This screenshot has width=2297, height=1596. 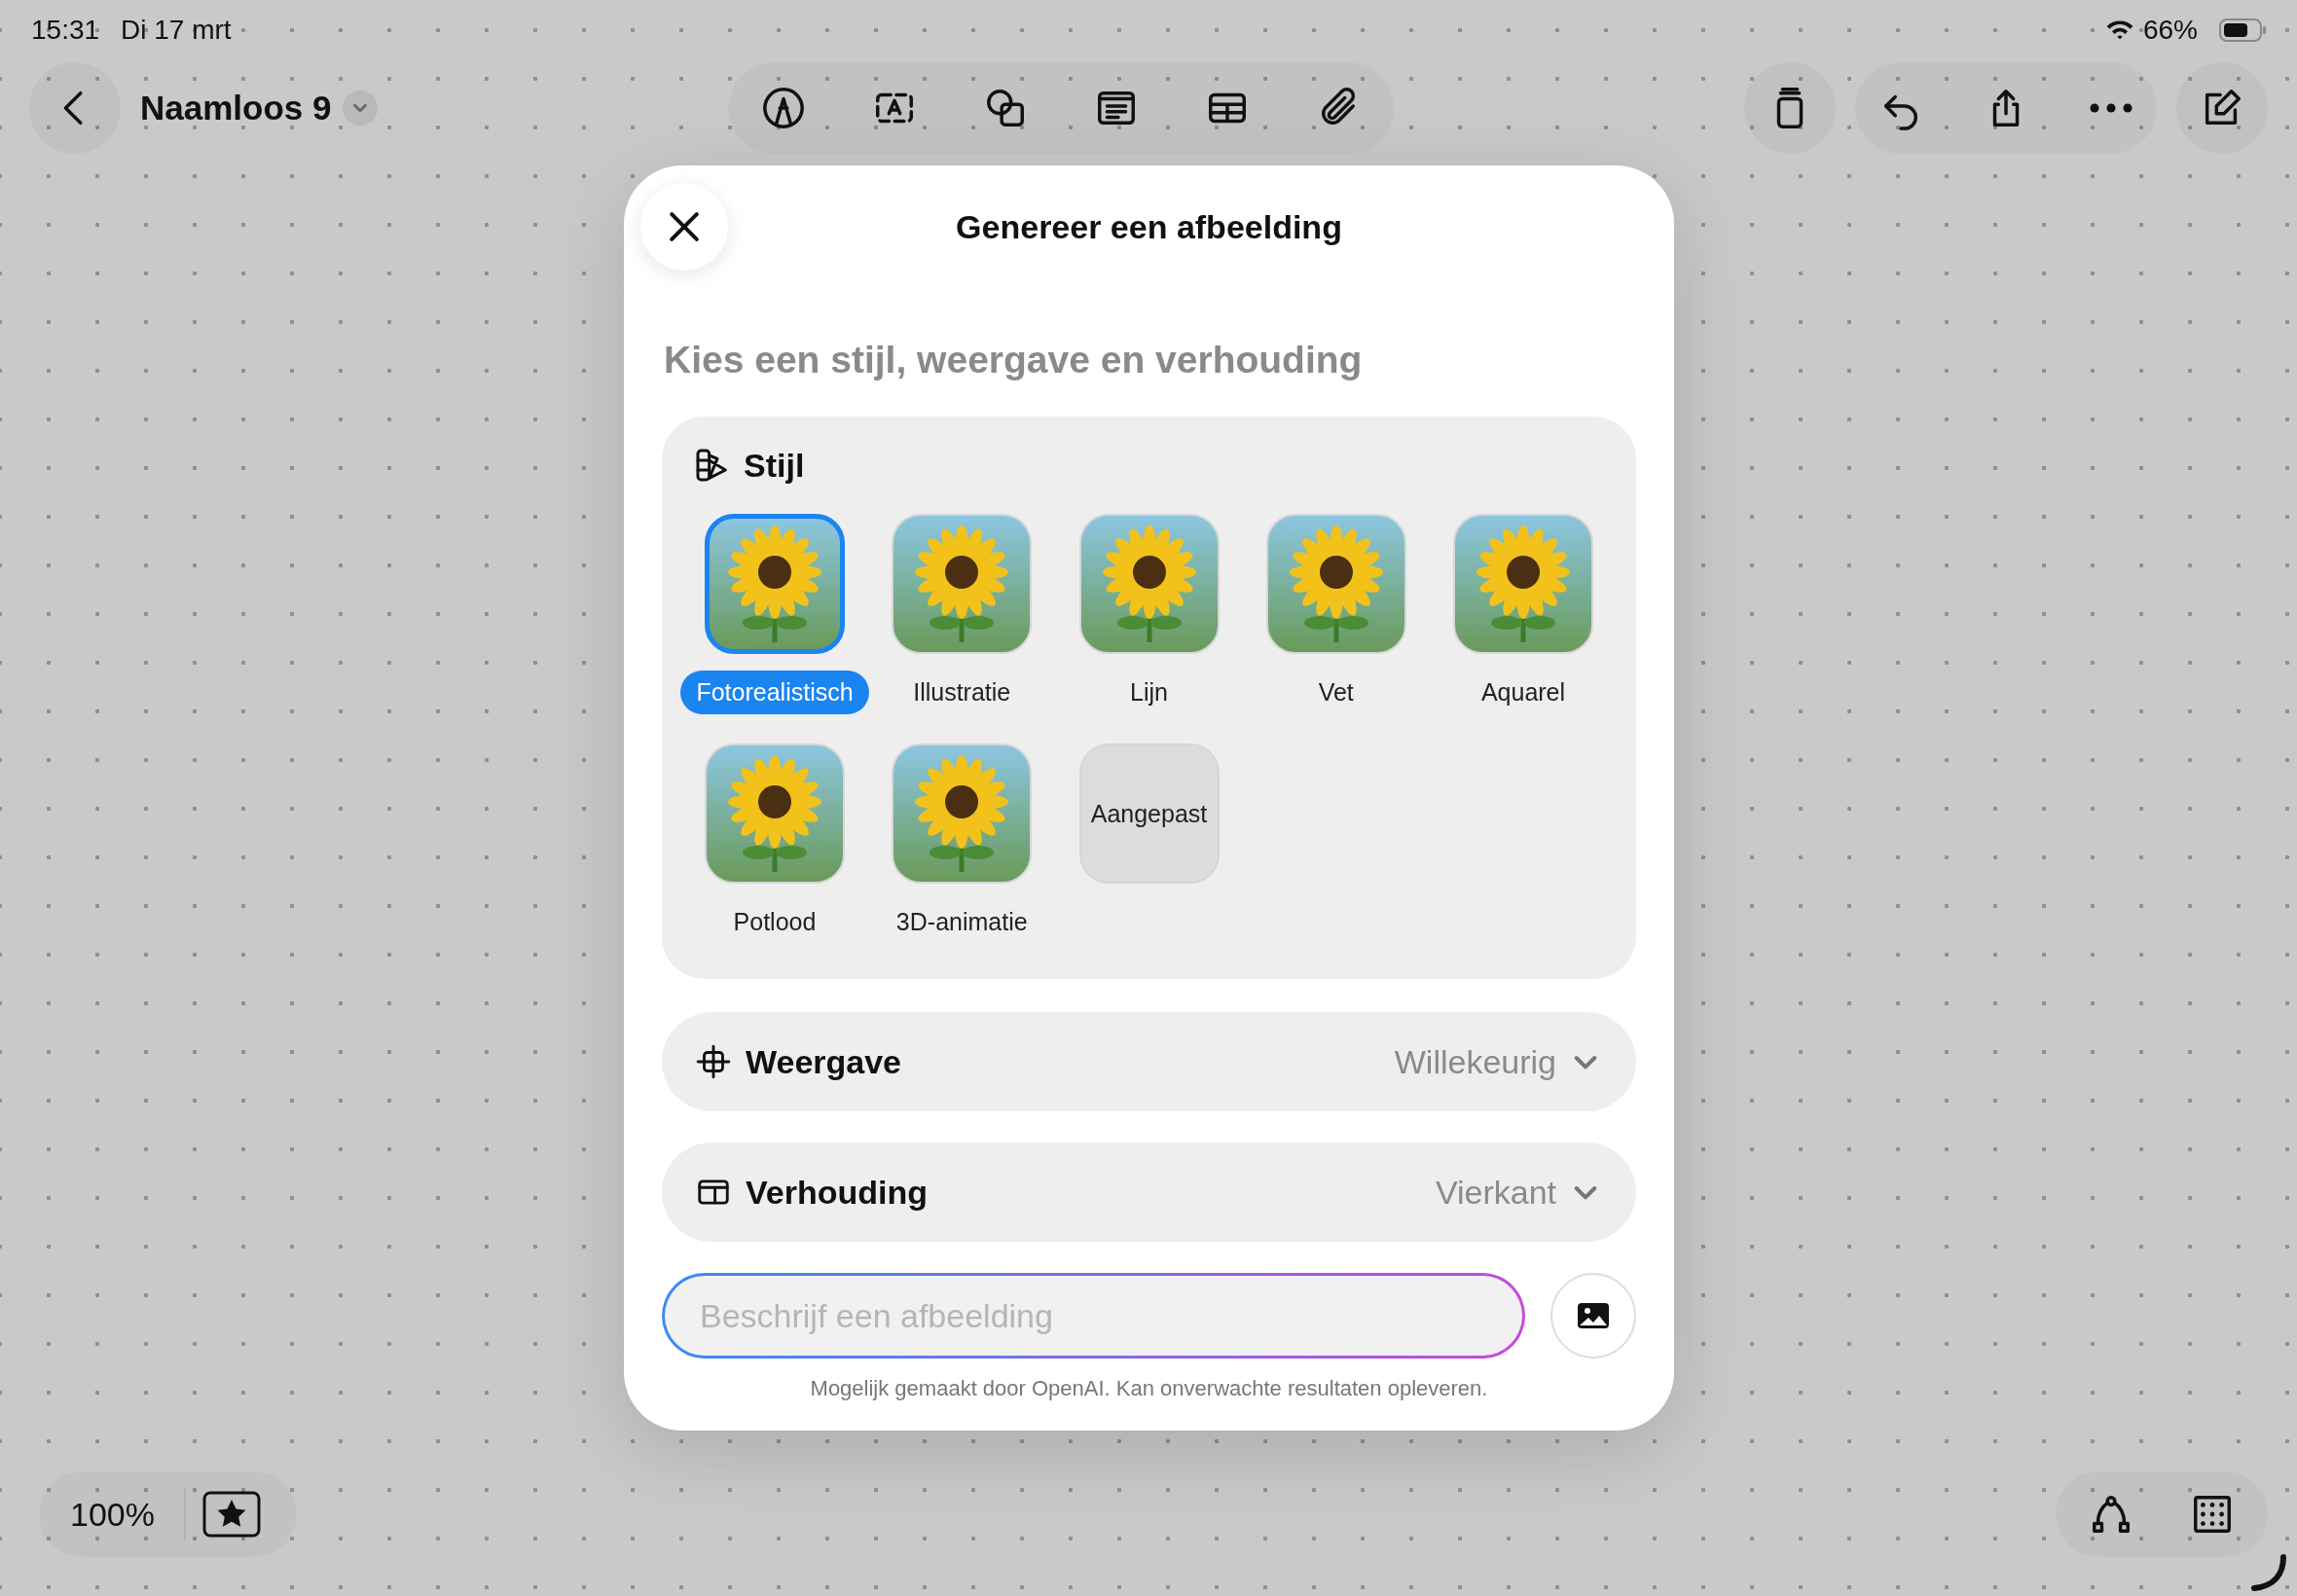 I want to click on style-option: Illustratie, so click(x=962, y=614).